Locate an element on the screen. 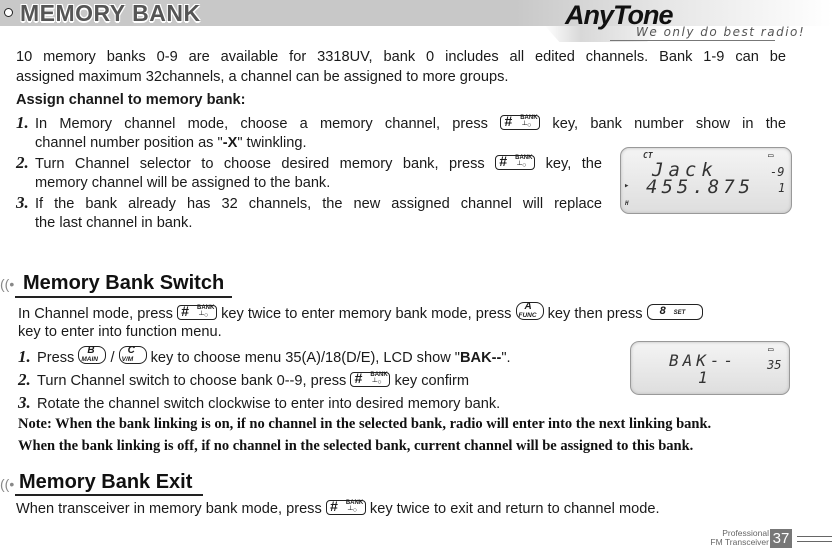 The image size is (832, 552). brand-tagline: We only do best radio! is located at coordinates (721, 32).